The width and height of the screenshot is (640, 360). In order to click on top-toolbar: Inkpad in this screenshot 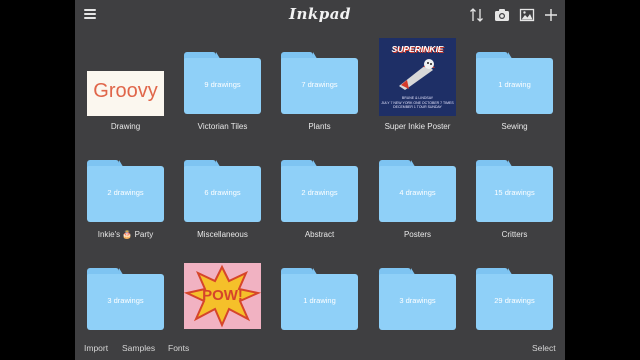, I will do `click(320, 15)`.